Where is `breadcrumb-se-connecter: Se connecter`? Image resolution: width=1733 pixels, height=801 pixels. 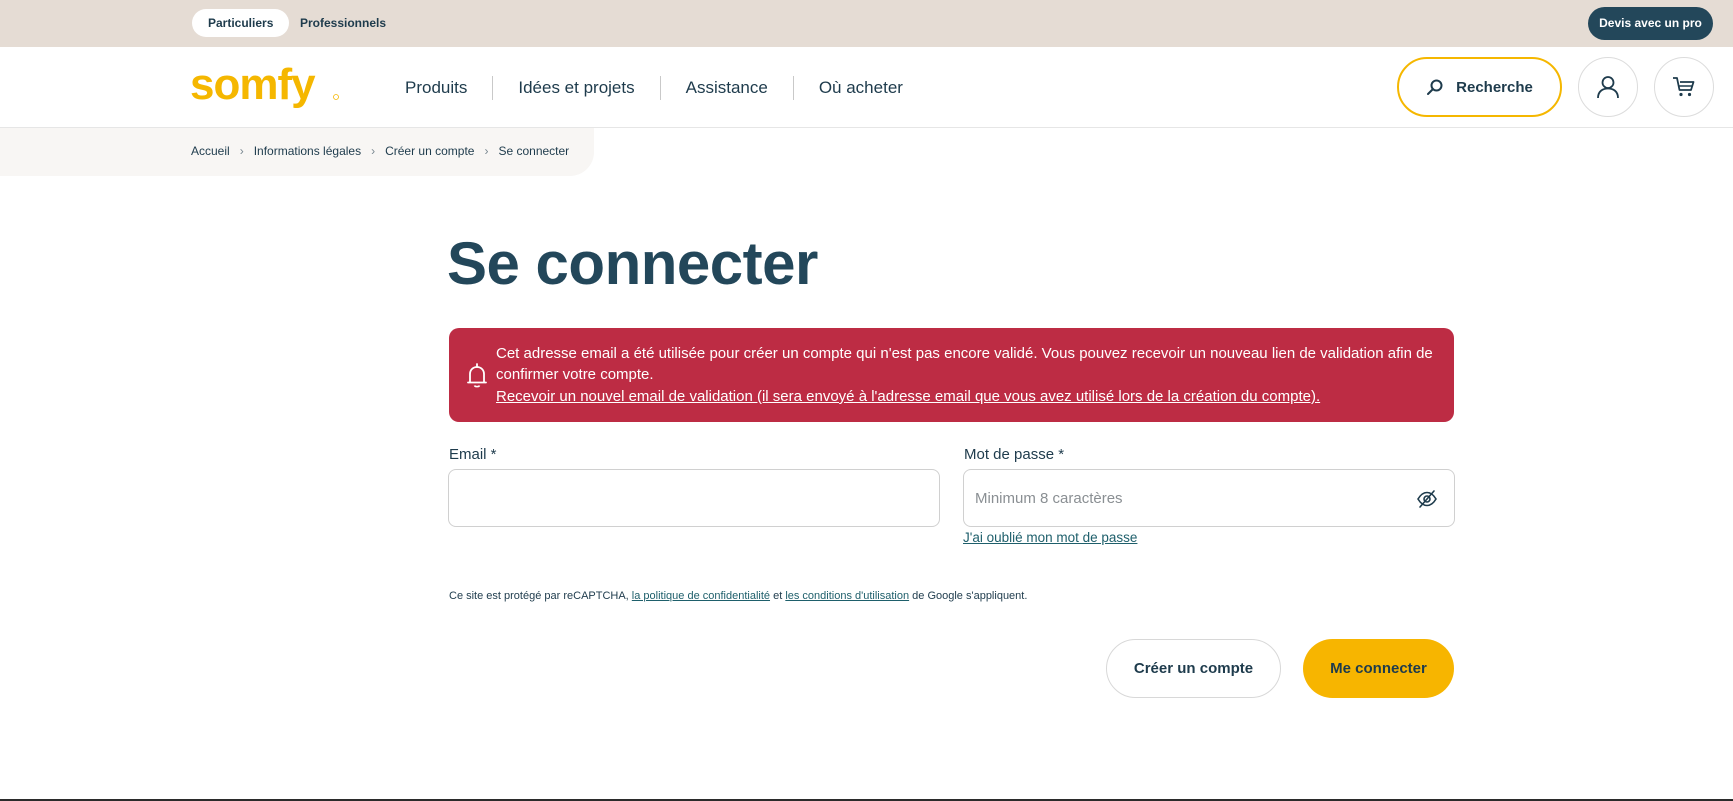 breadcrumb-se-connecter: Se connecter is located at coordinates (534, 151).